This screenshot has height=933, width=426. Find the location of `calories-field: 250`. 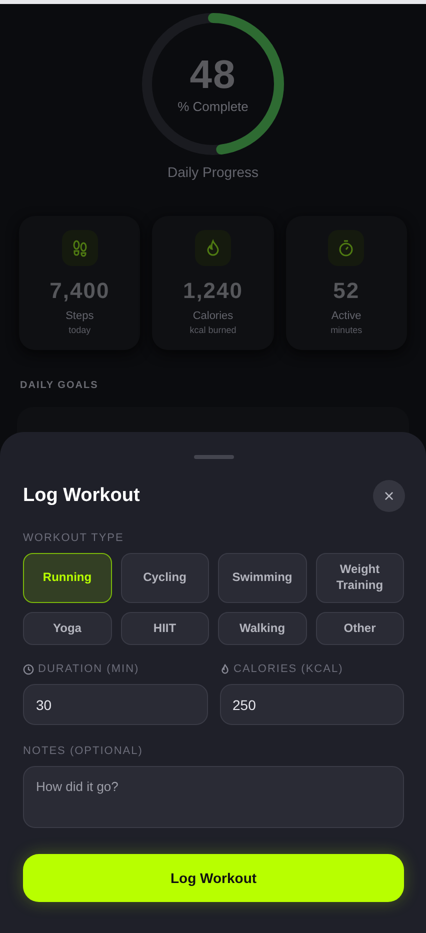

calories-field: 250 is located at coordinates (312, 704).